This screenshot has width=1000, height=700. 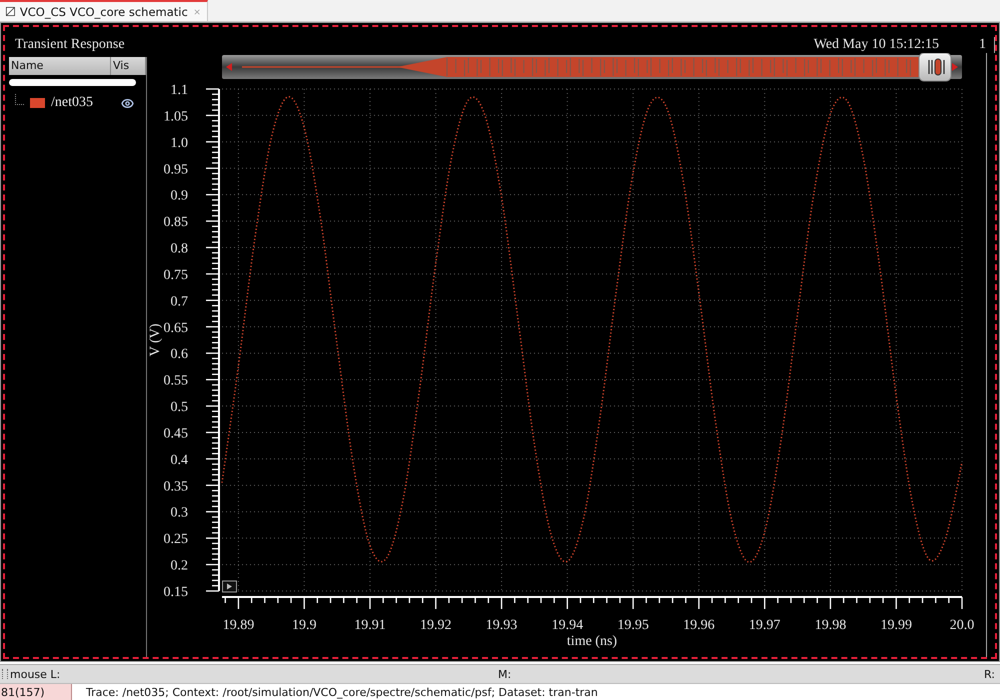 What do you see at coordinates (36, 692) in the screenshot?
I see `counter: 81(157)` at bounding box center [36, 692].